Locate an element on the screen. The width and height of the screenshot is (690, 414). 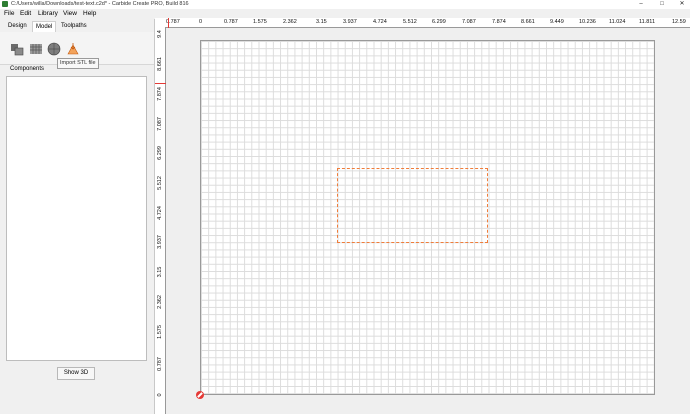
ruler-top-tick: 7.874 is located at coordinates (499, 22).